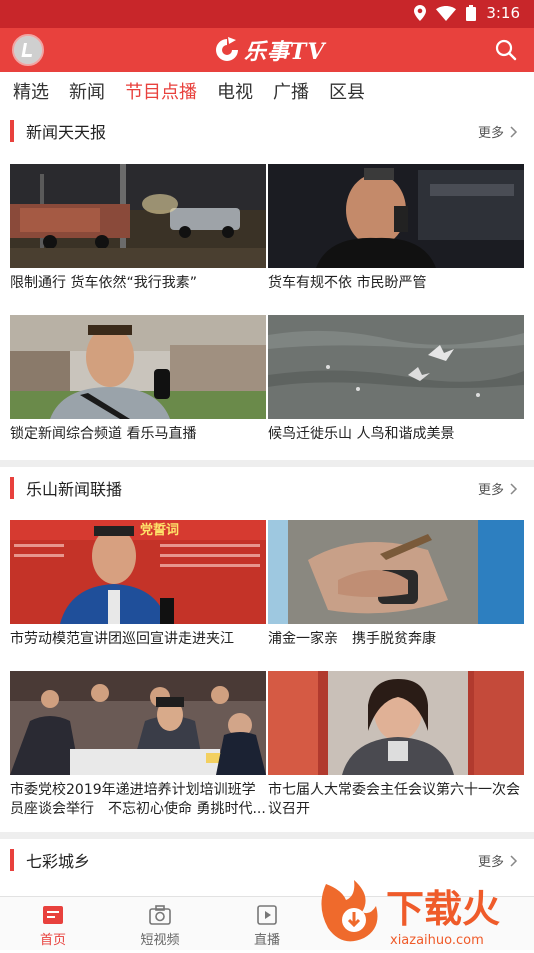  What do you see at coordinates (267, 487) in the screenshot?
I see `section-header: 乐山新闻联播 更多` at bounding box center [267, 487].